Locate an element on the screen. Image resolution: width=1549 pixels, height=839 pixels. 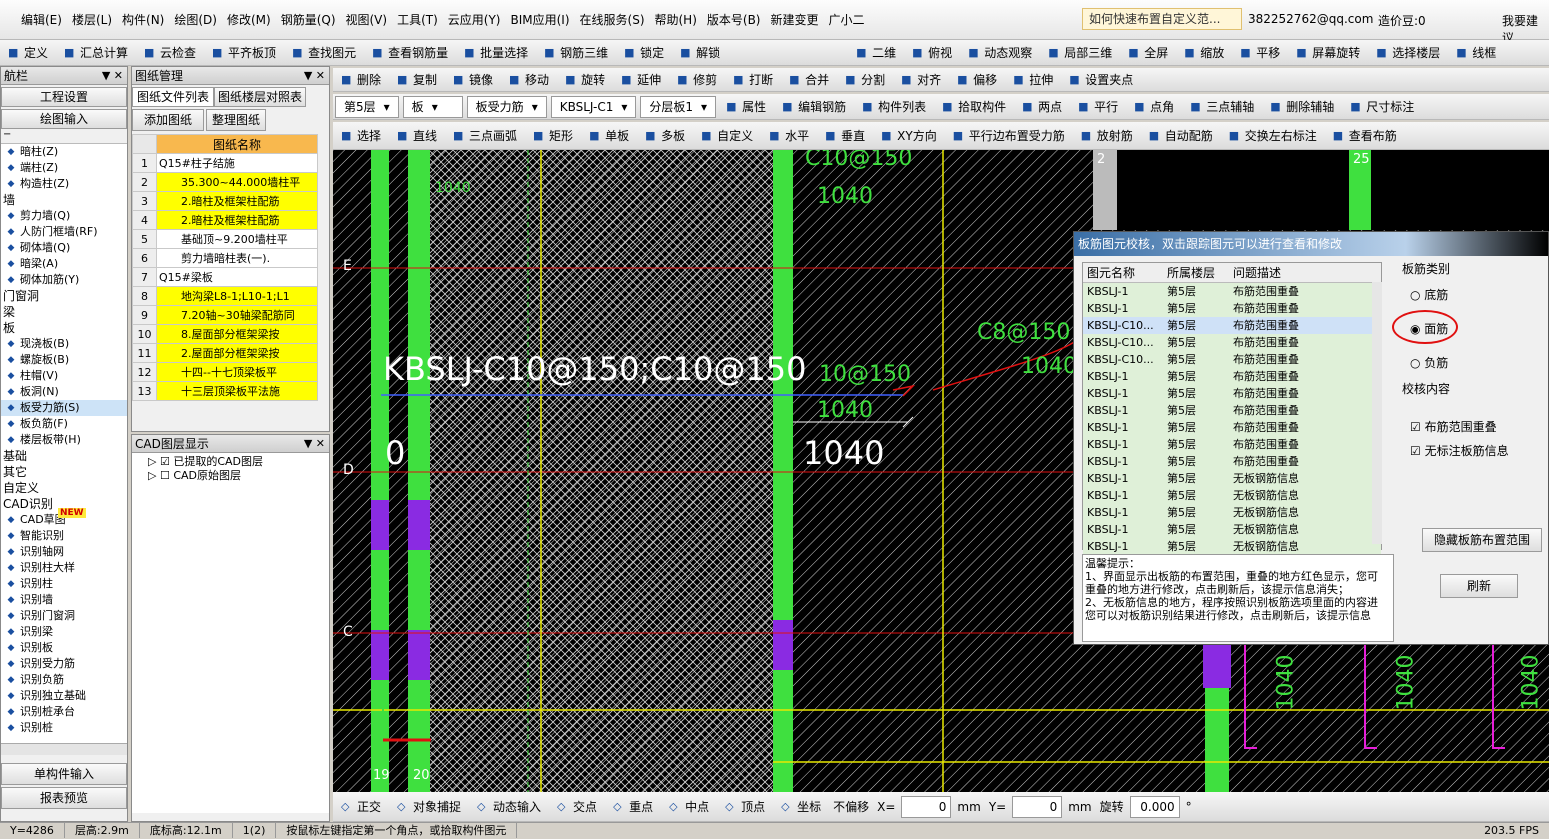
toolbar-button: ■ 平行边布置受力筋 is located at coordinates (1009, 136).